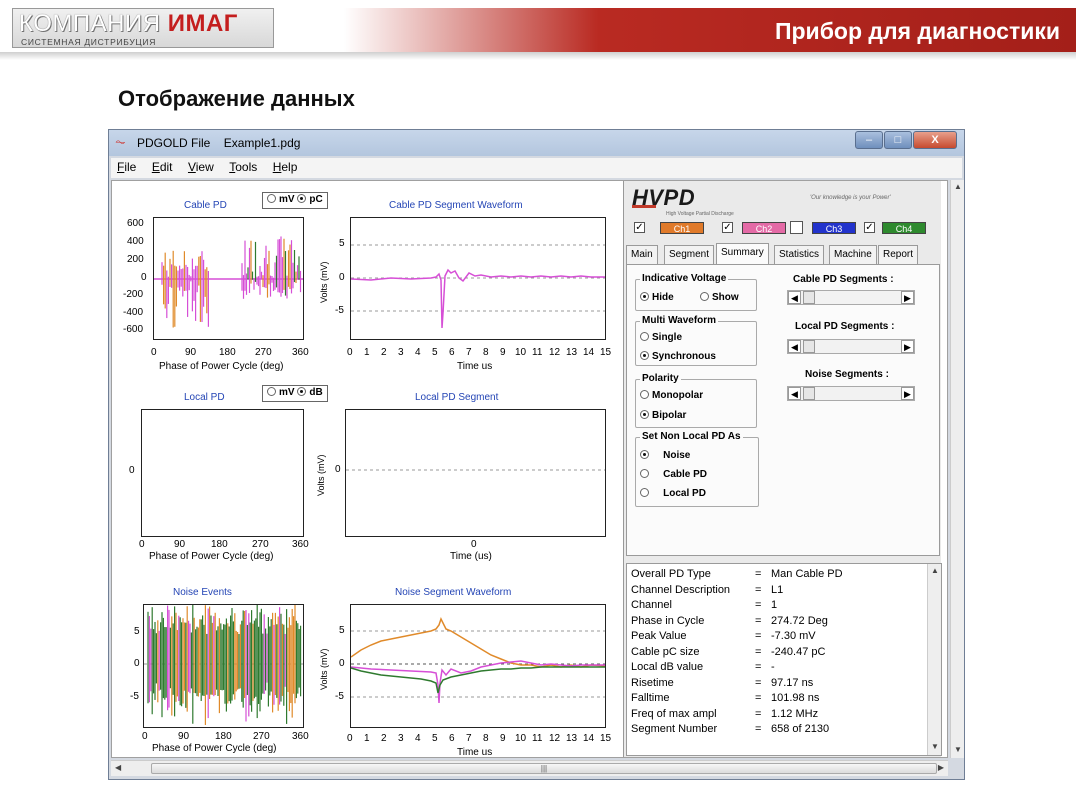 This screenshot has height=790, width=1076. I want to click on menu-file: File, so click(126, 166).